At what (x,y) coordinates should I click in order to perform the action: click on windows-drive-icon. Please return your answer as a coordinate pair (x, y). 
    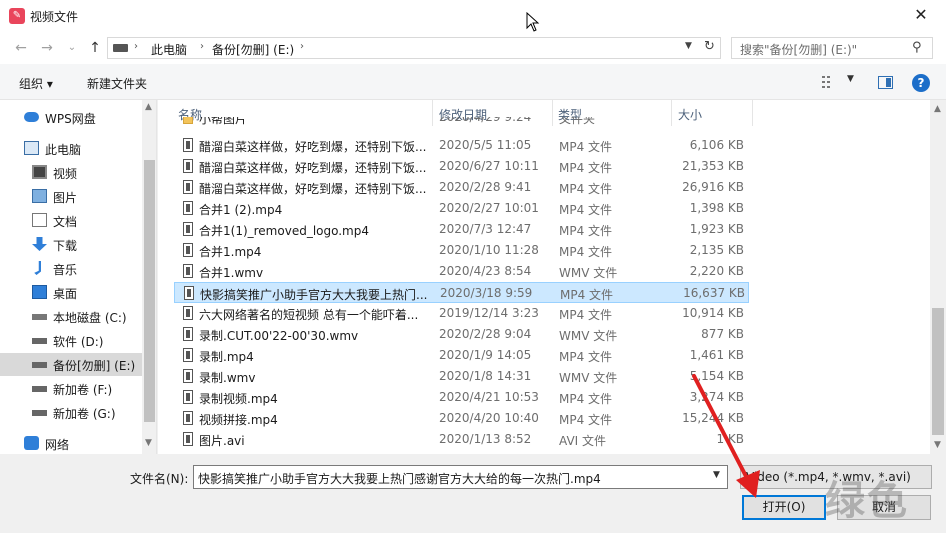
    Looking at the image, I should click on (39, 317).